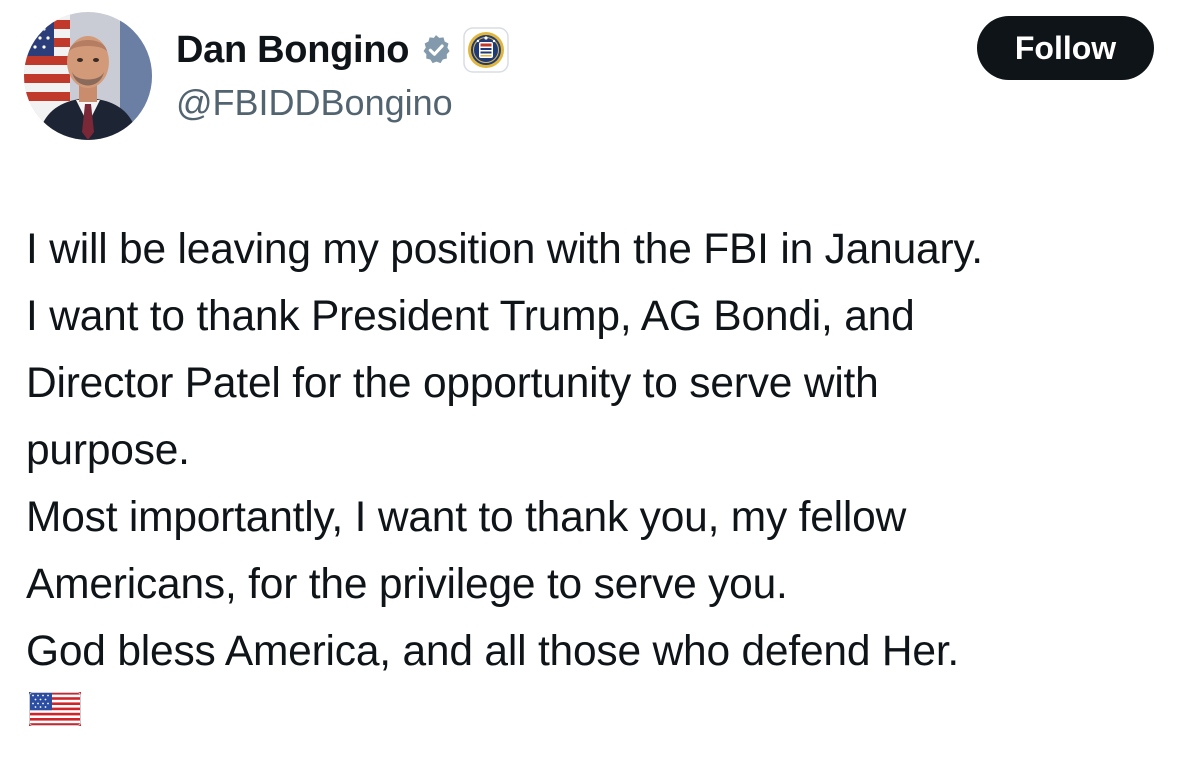 The image size is (1200, 772). What do you see at coordinates (55, 711) in the screenshot?
I see `us-flag-emoji-icon` at bounding box center [55, 711].